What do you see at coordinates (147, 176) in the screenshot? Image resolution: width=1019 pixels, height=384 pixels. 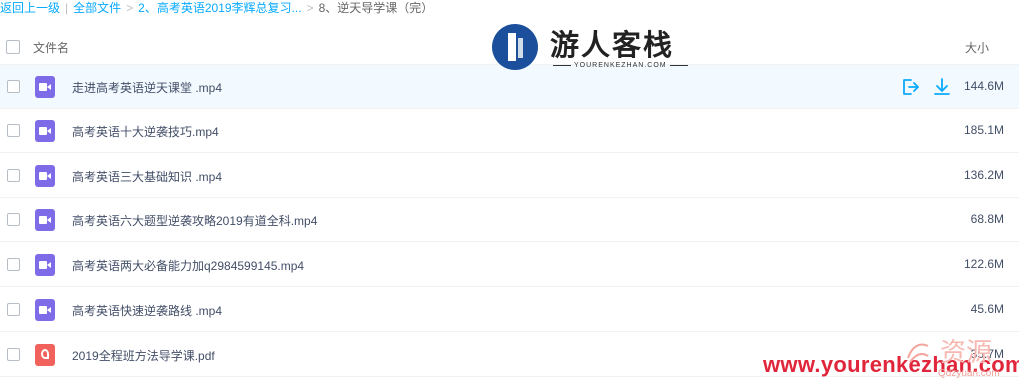 I see `file-name: 高考英语三大基础知识 .mp4` at bounding box center [147, 176].